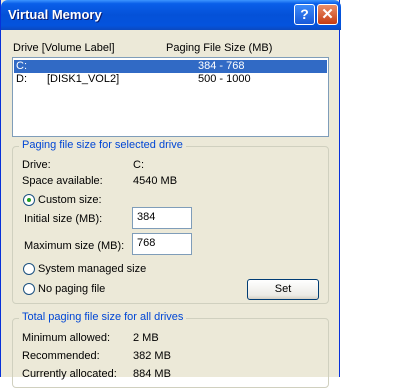 The image size is (400, 388). What do you see at coordinates (221, 66) in the screenshot?
I see `paging-size: 384 - 768` at bounding box center [221, 66].